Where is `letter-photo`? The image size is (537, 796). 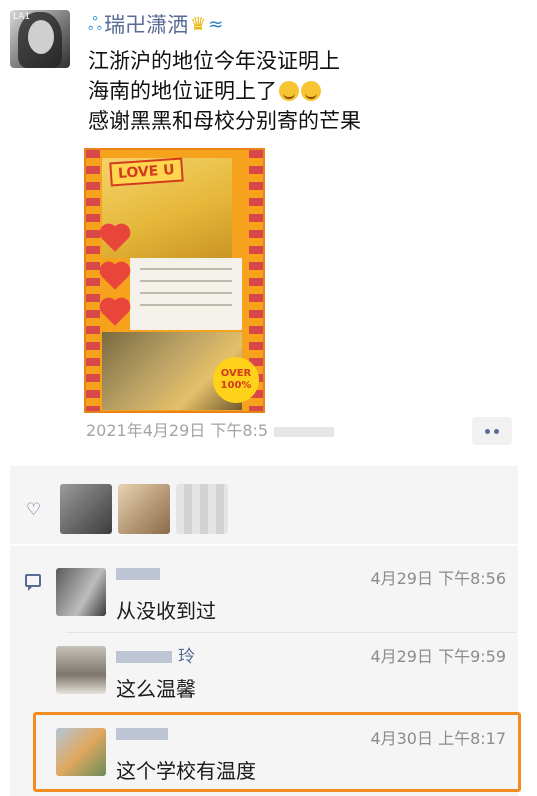
letter-photo is located at coordinates (186, 294).